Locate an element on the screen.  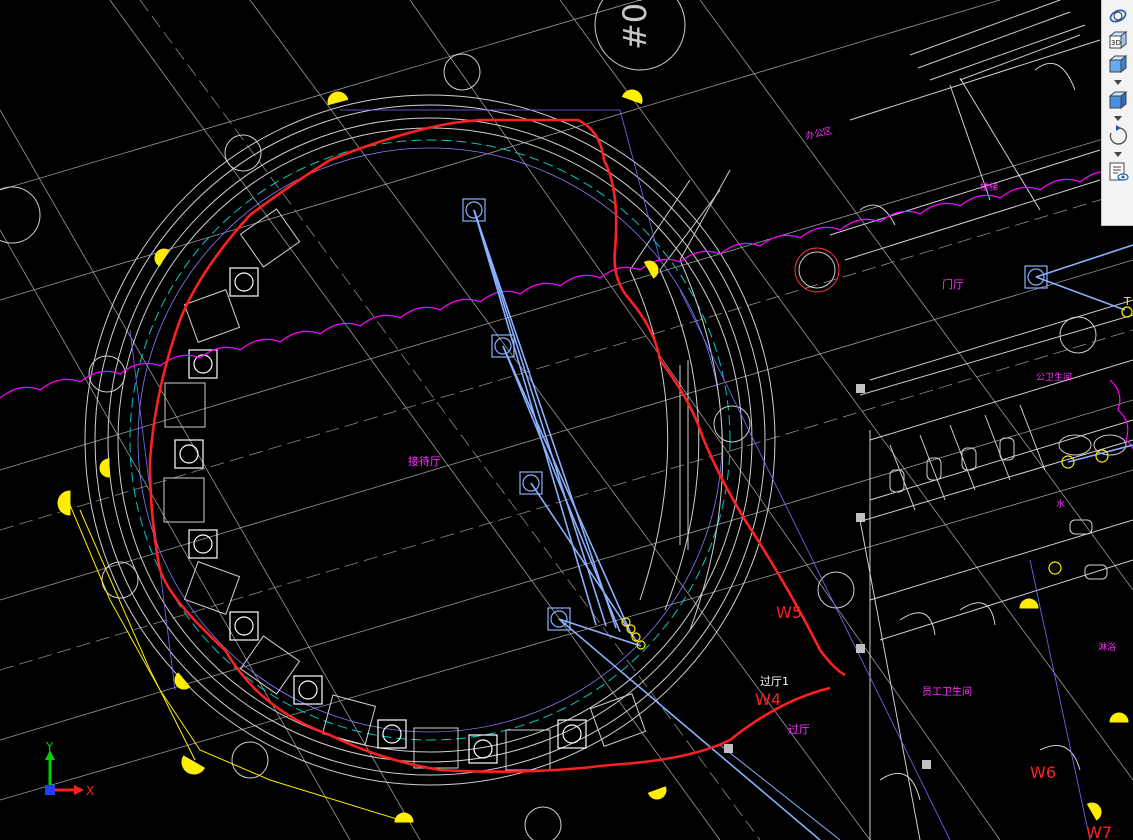
view-cube-icon is located at coordinates (1117, 64).